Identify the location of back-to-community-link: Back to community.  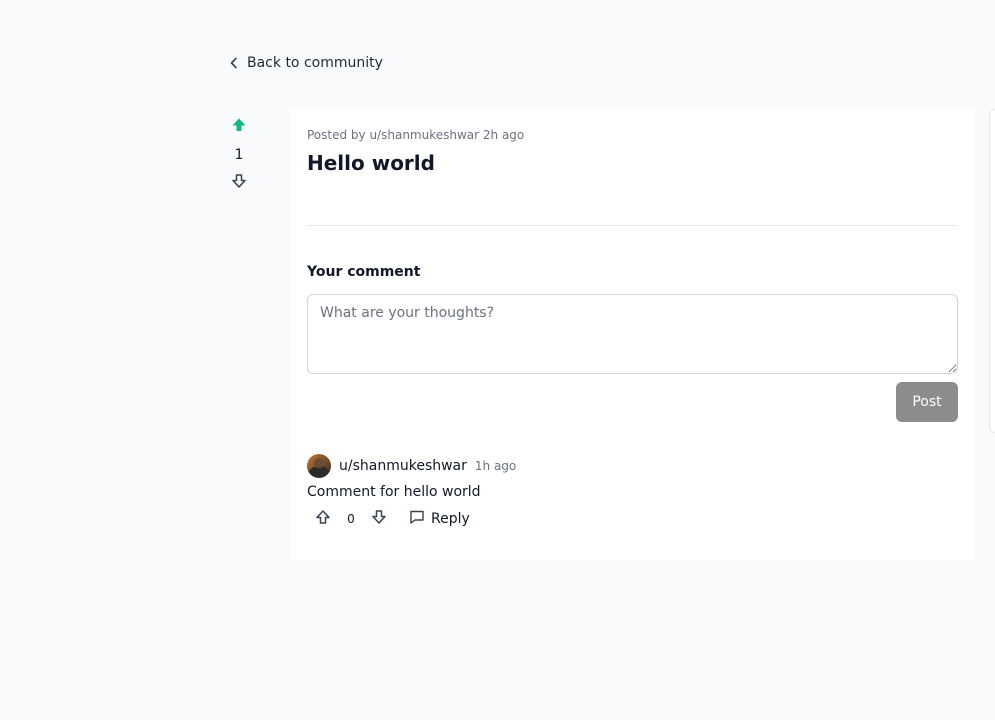
(306, 63).